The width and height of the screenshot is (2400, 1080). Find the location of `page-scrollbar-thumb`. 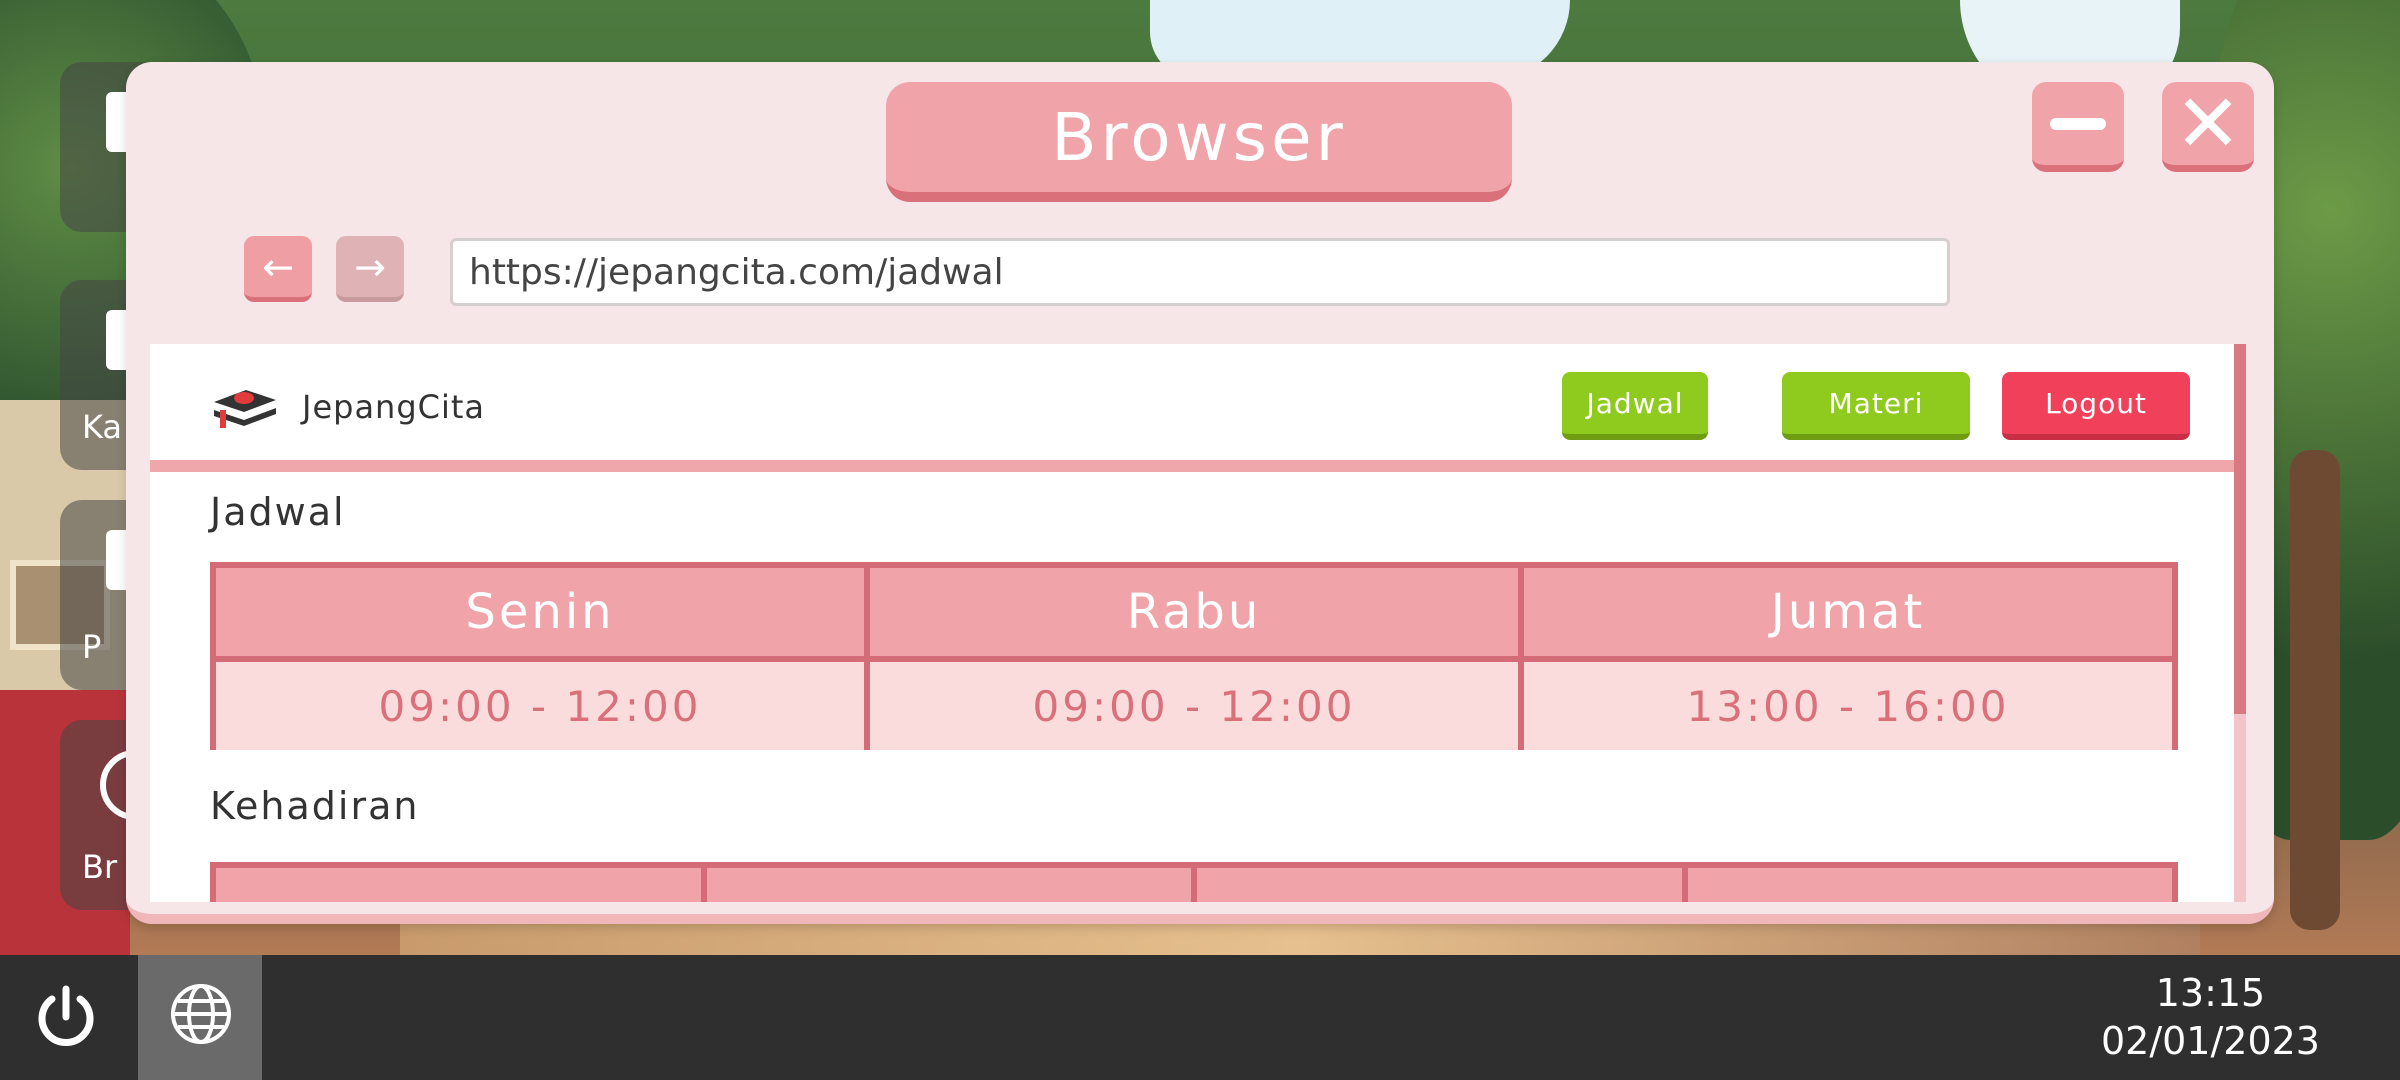

page-scrollbar-thumb is located at coordinates (2240, 529).